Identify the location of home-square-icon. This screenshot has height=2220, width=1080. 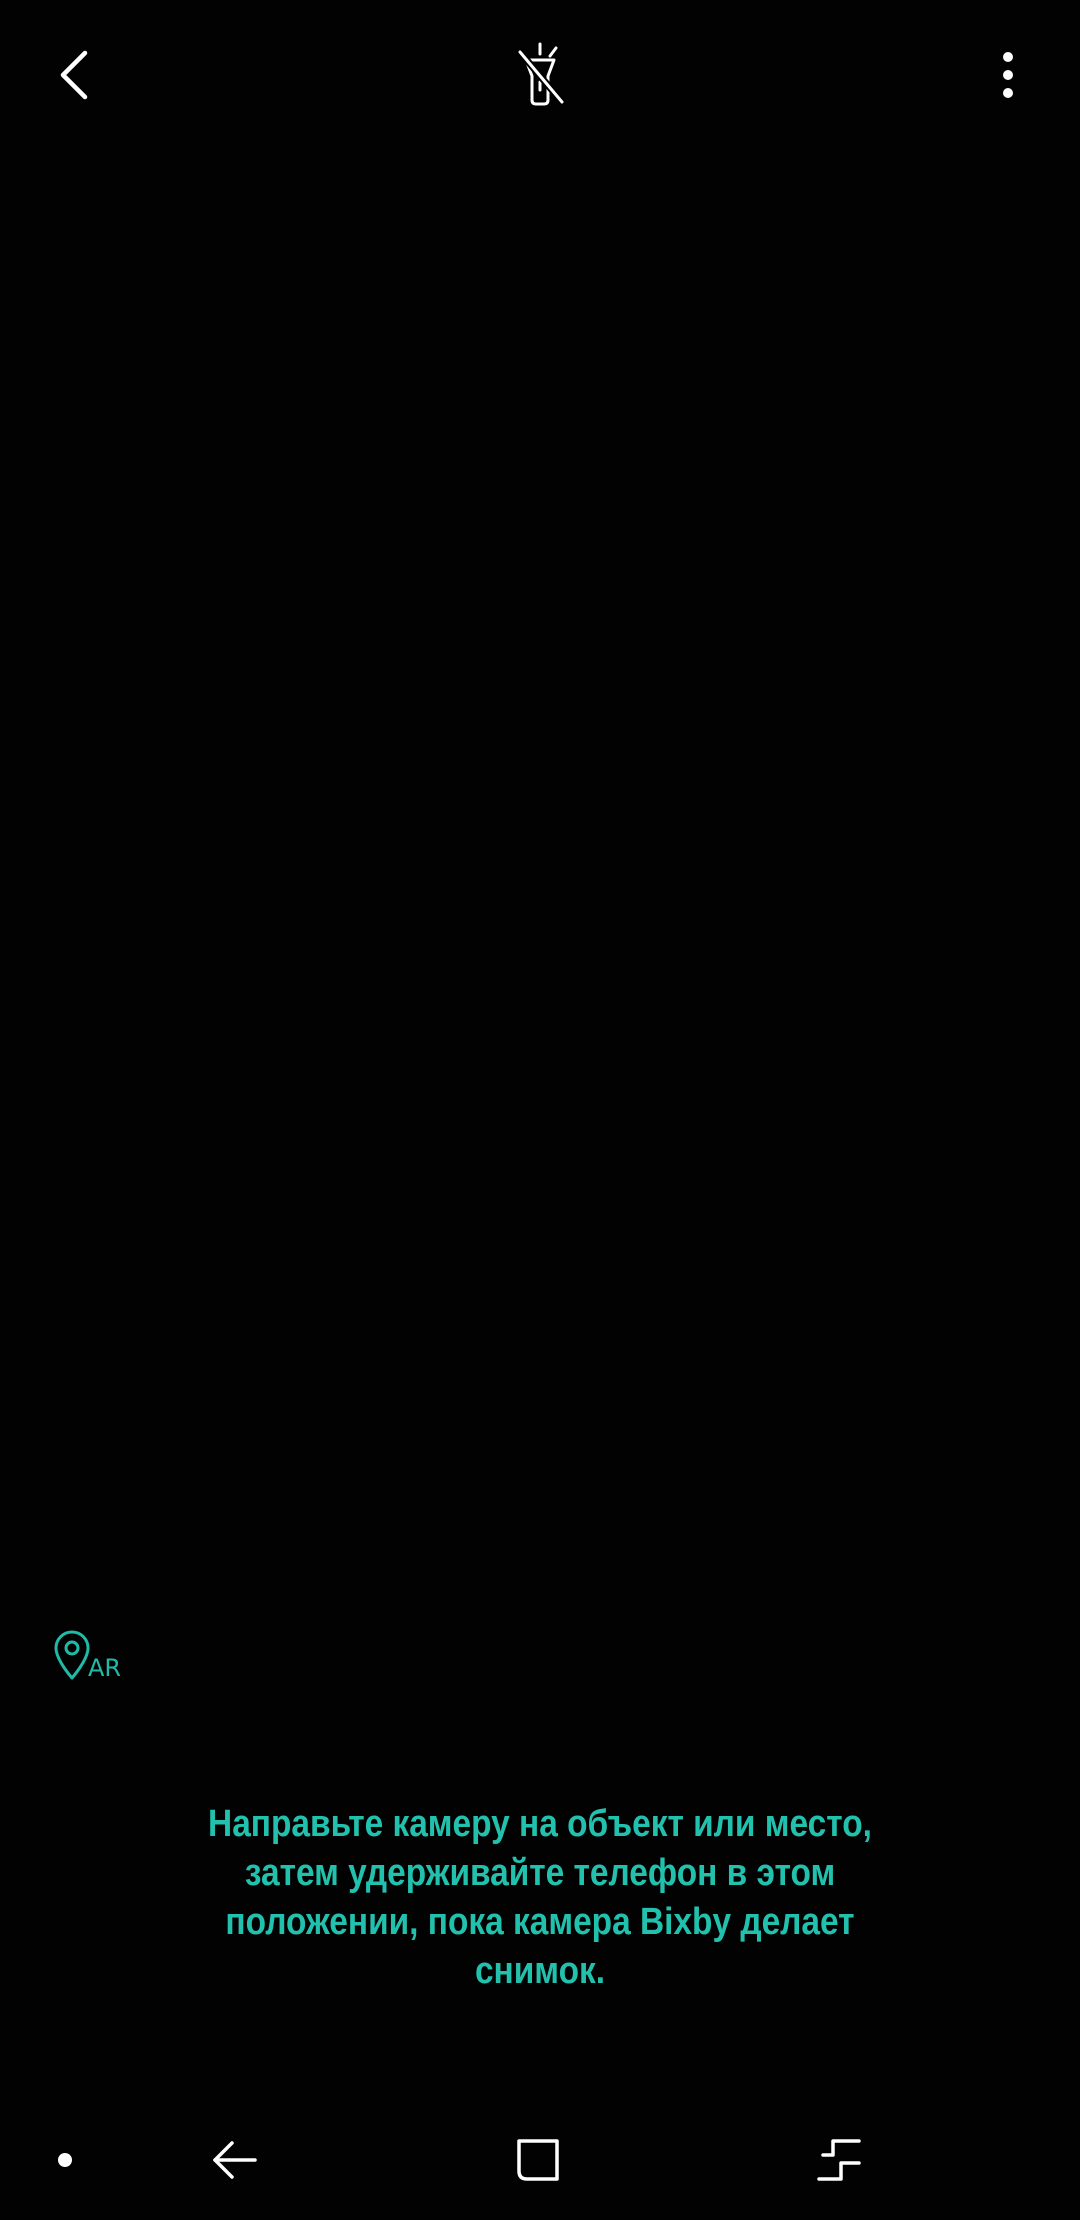
(538, 2160).